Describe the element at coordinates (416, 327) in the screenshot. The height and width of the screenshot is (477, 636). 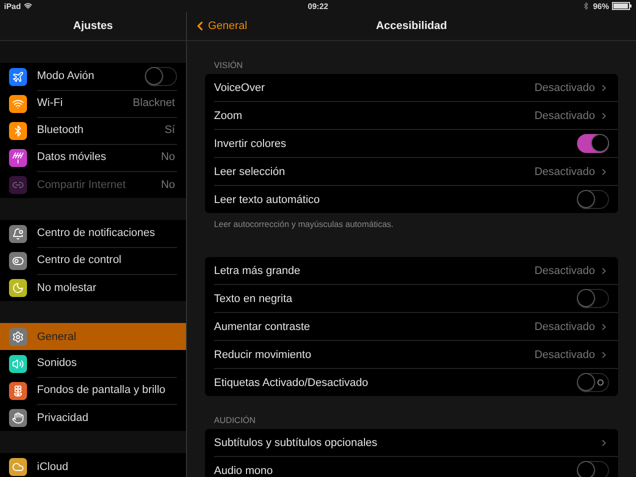
I see `settings-row: Aumentar contraste Desactivado` at that location.